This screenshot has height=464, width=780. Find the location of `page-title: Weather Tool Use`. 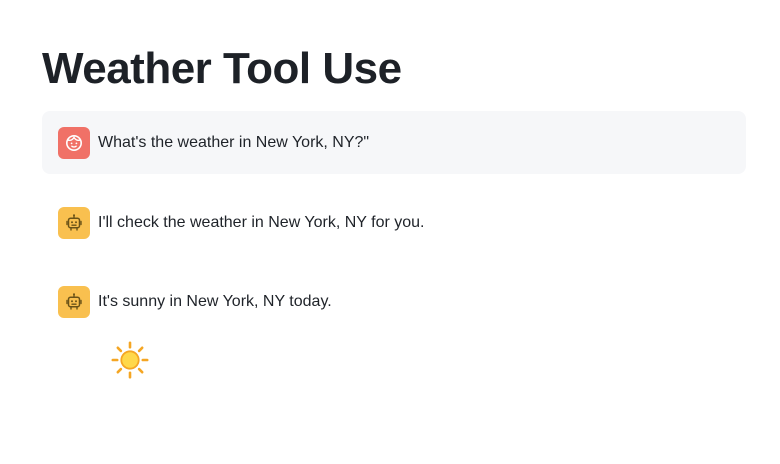

page-title: Weather Tool Use is located at coordinates (222, 68).